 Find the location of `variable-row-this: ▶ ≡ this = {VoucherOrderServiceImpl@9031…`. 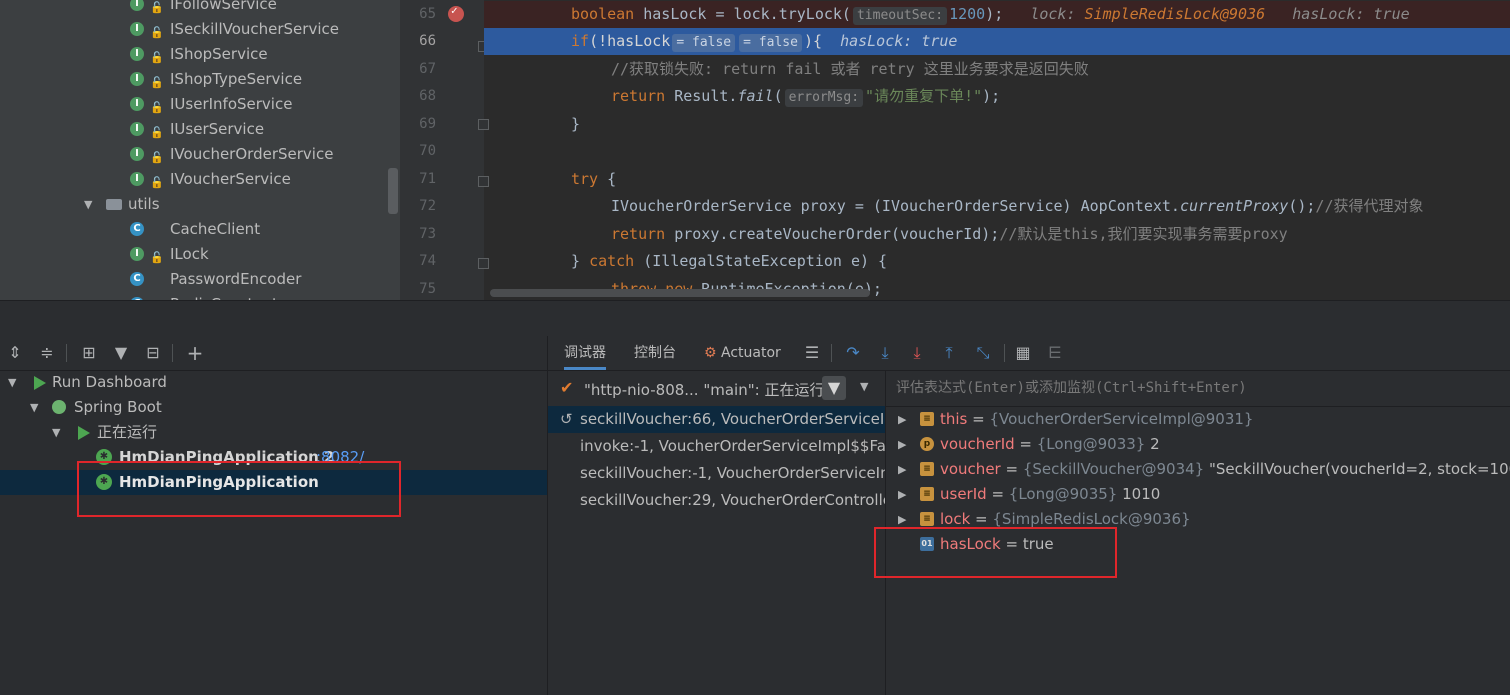

variable-row-this: ▶ ≡ this = {VoucherOrderServiceImpl@9031… is located at coordinates (1198, 419).